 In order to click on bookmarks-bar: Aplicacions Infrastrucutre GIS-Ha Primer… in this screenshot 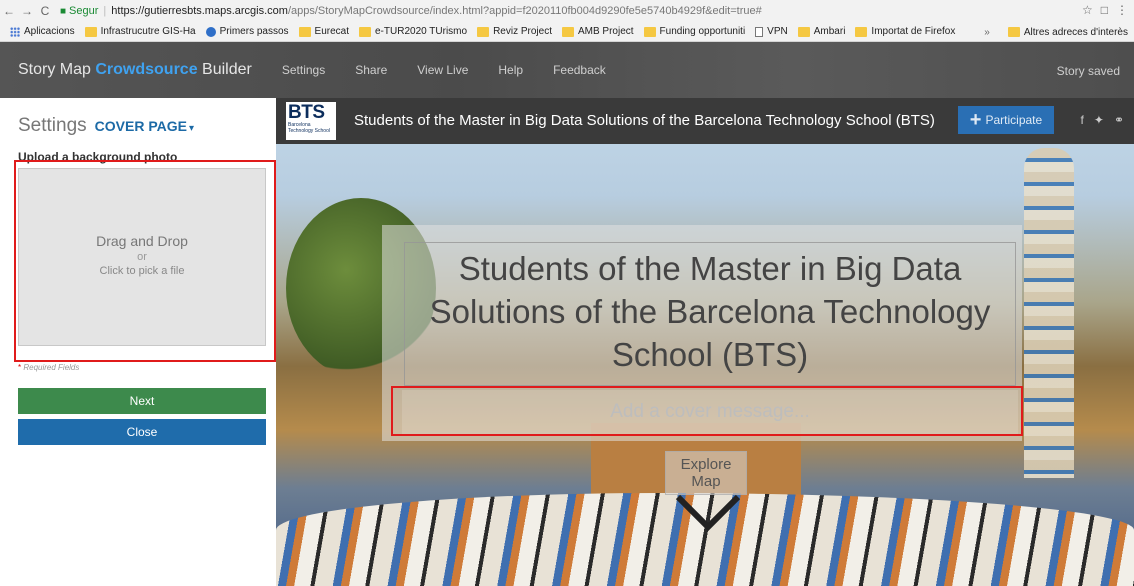, I will do `click(567, 32)`.